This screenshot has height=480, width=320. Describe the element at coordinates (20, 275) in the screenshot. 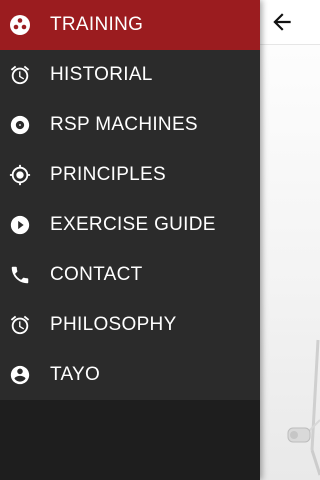

I see `phone-icon` at that location.